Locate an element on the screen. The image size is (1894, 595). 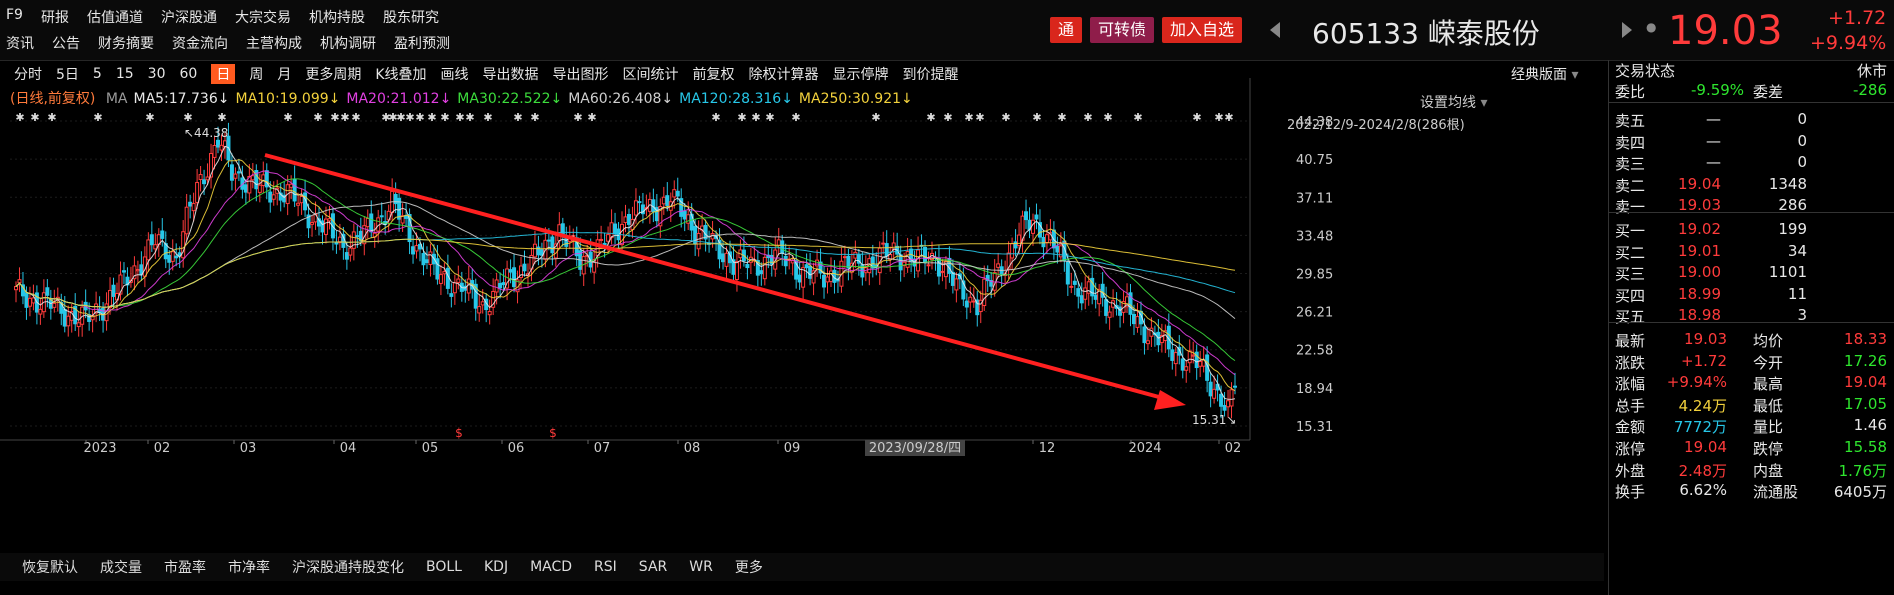
indicator-tab: 恢复默认 is located at coordinates (50, 567).